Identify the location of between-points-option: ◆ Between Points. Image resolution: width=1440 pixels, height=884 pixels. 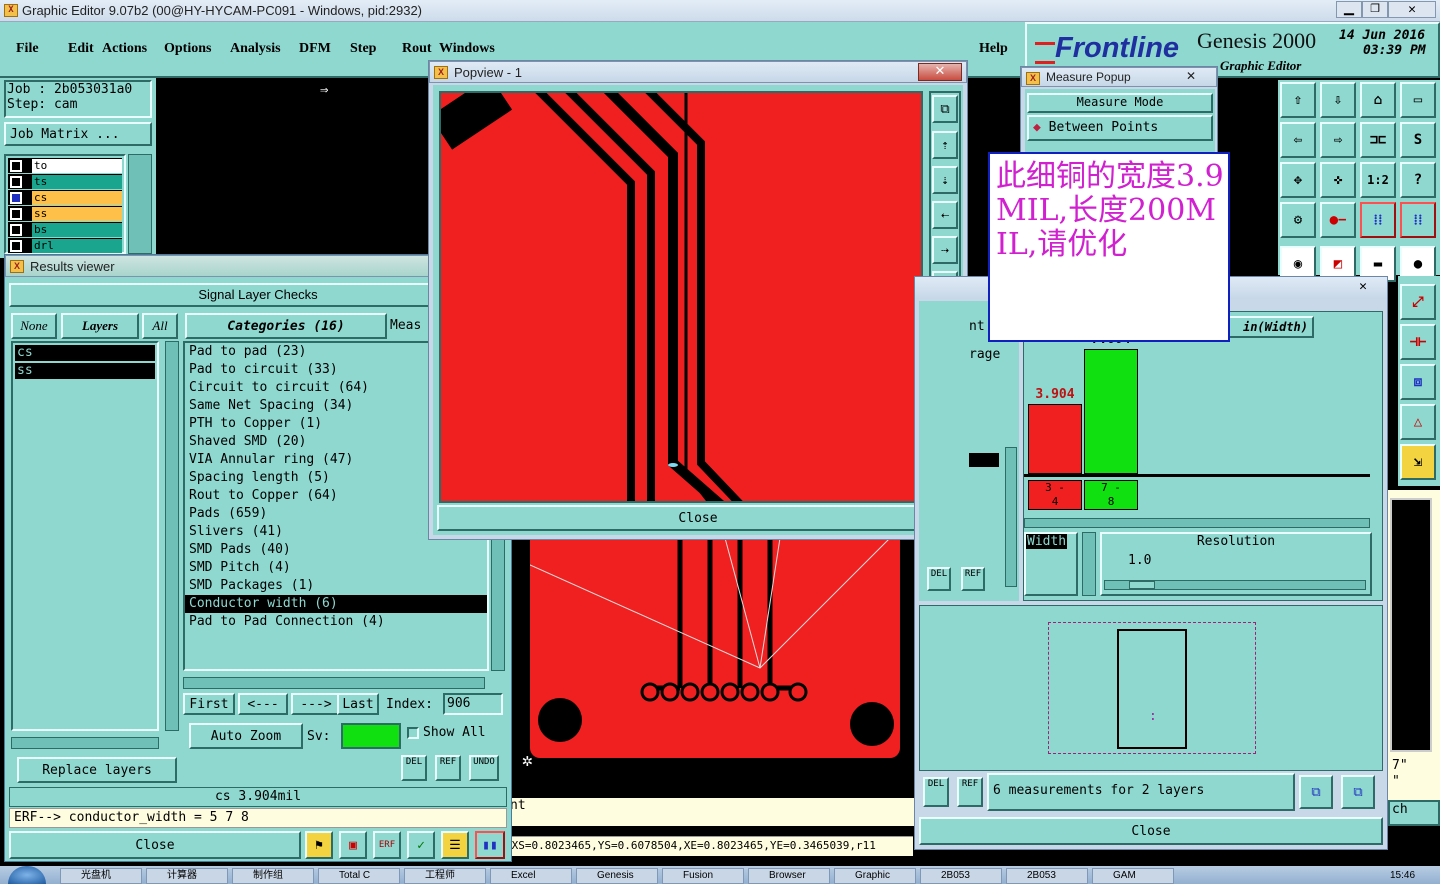
(1120, 128).